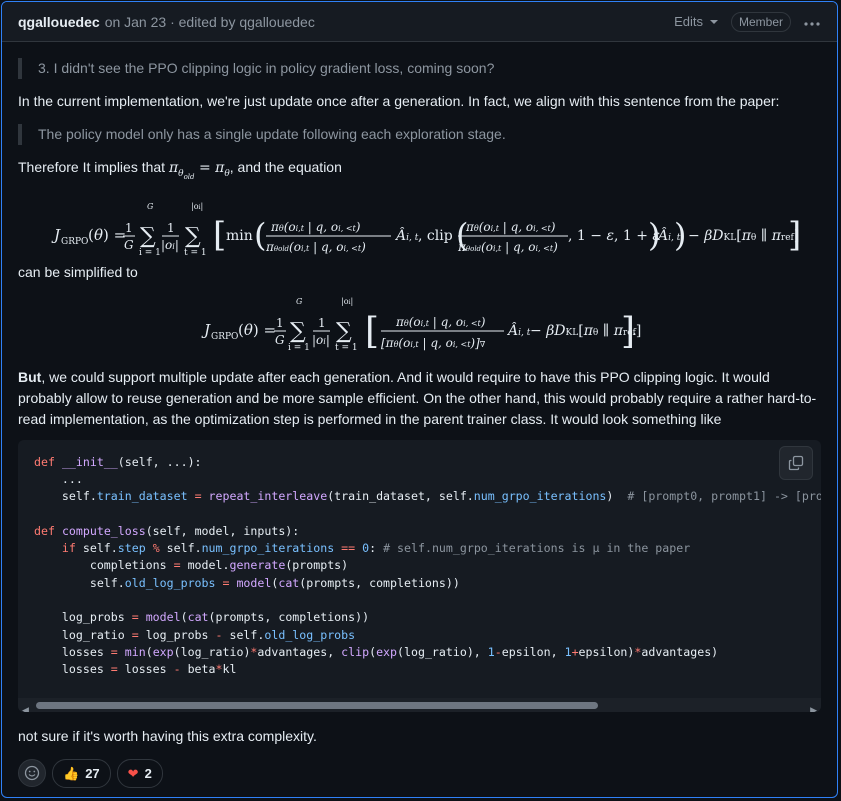 The image size is (841, 801). I want to click on scroll-left-icon: ◀, so click(25, 706).